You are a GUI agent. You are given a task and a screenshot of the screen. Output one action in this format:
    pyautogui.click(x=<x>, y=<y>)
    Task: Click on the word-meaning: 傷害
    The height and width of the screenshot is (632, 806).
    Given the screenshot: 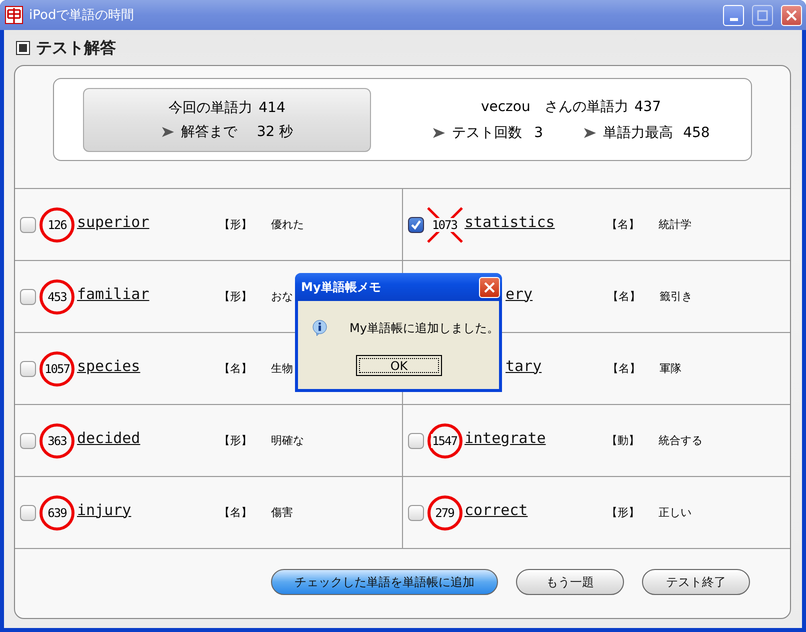 What is the action you would take?
    pyautogui.click(x=282, y=512)
    